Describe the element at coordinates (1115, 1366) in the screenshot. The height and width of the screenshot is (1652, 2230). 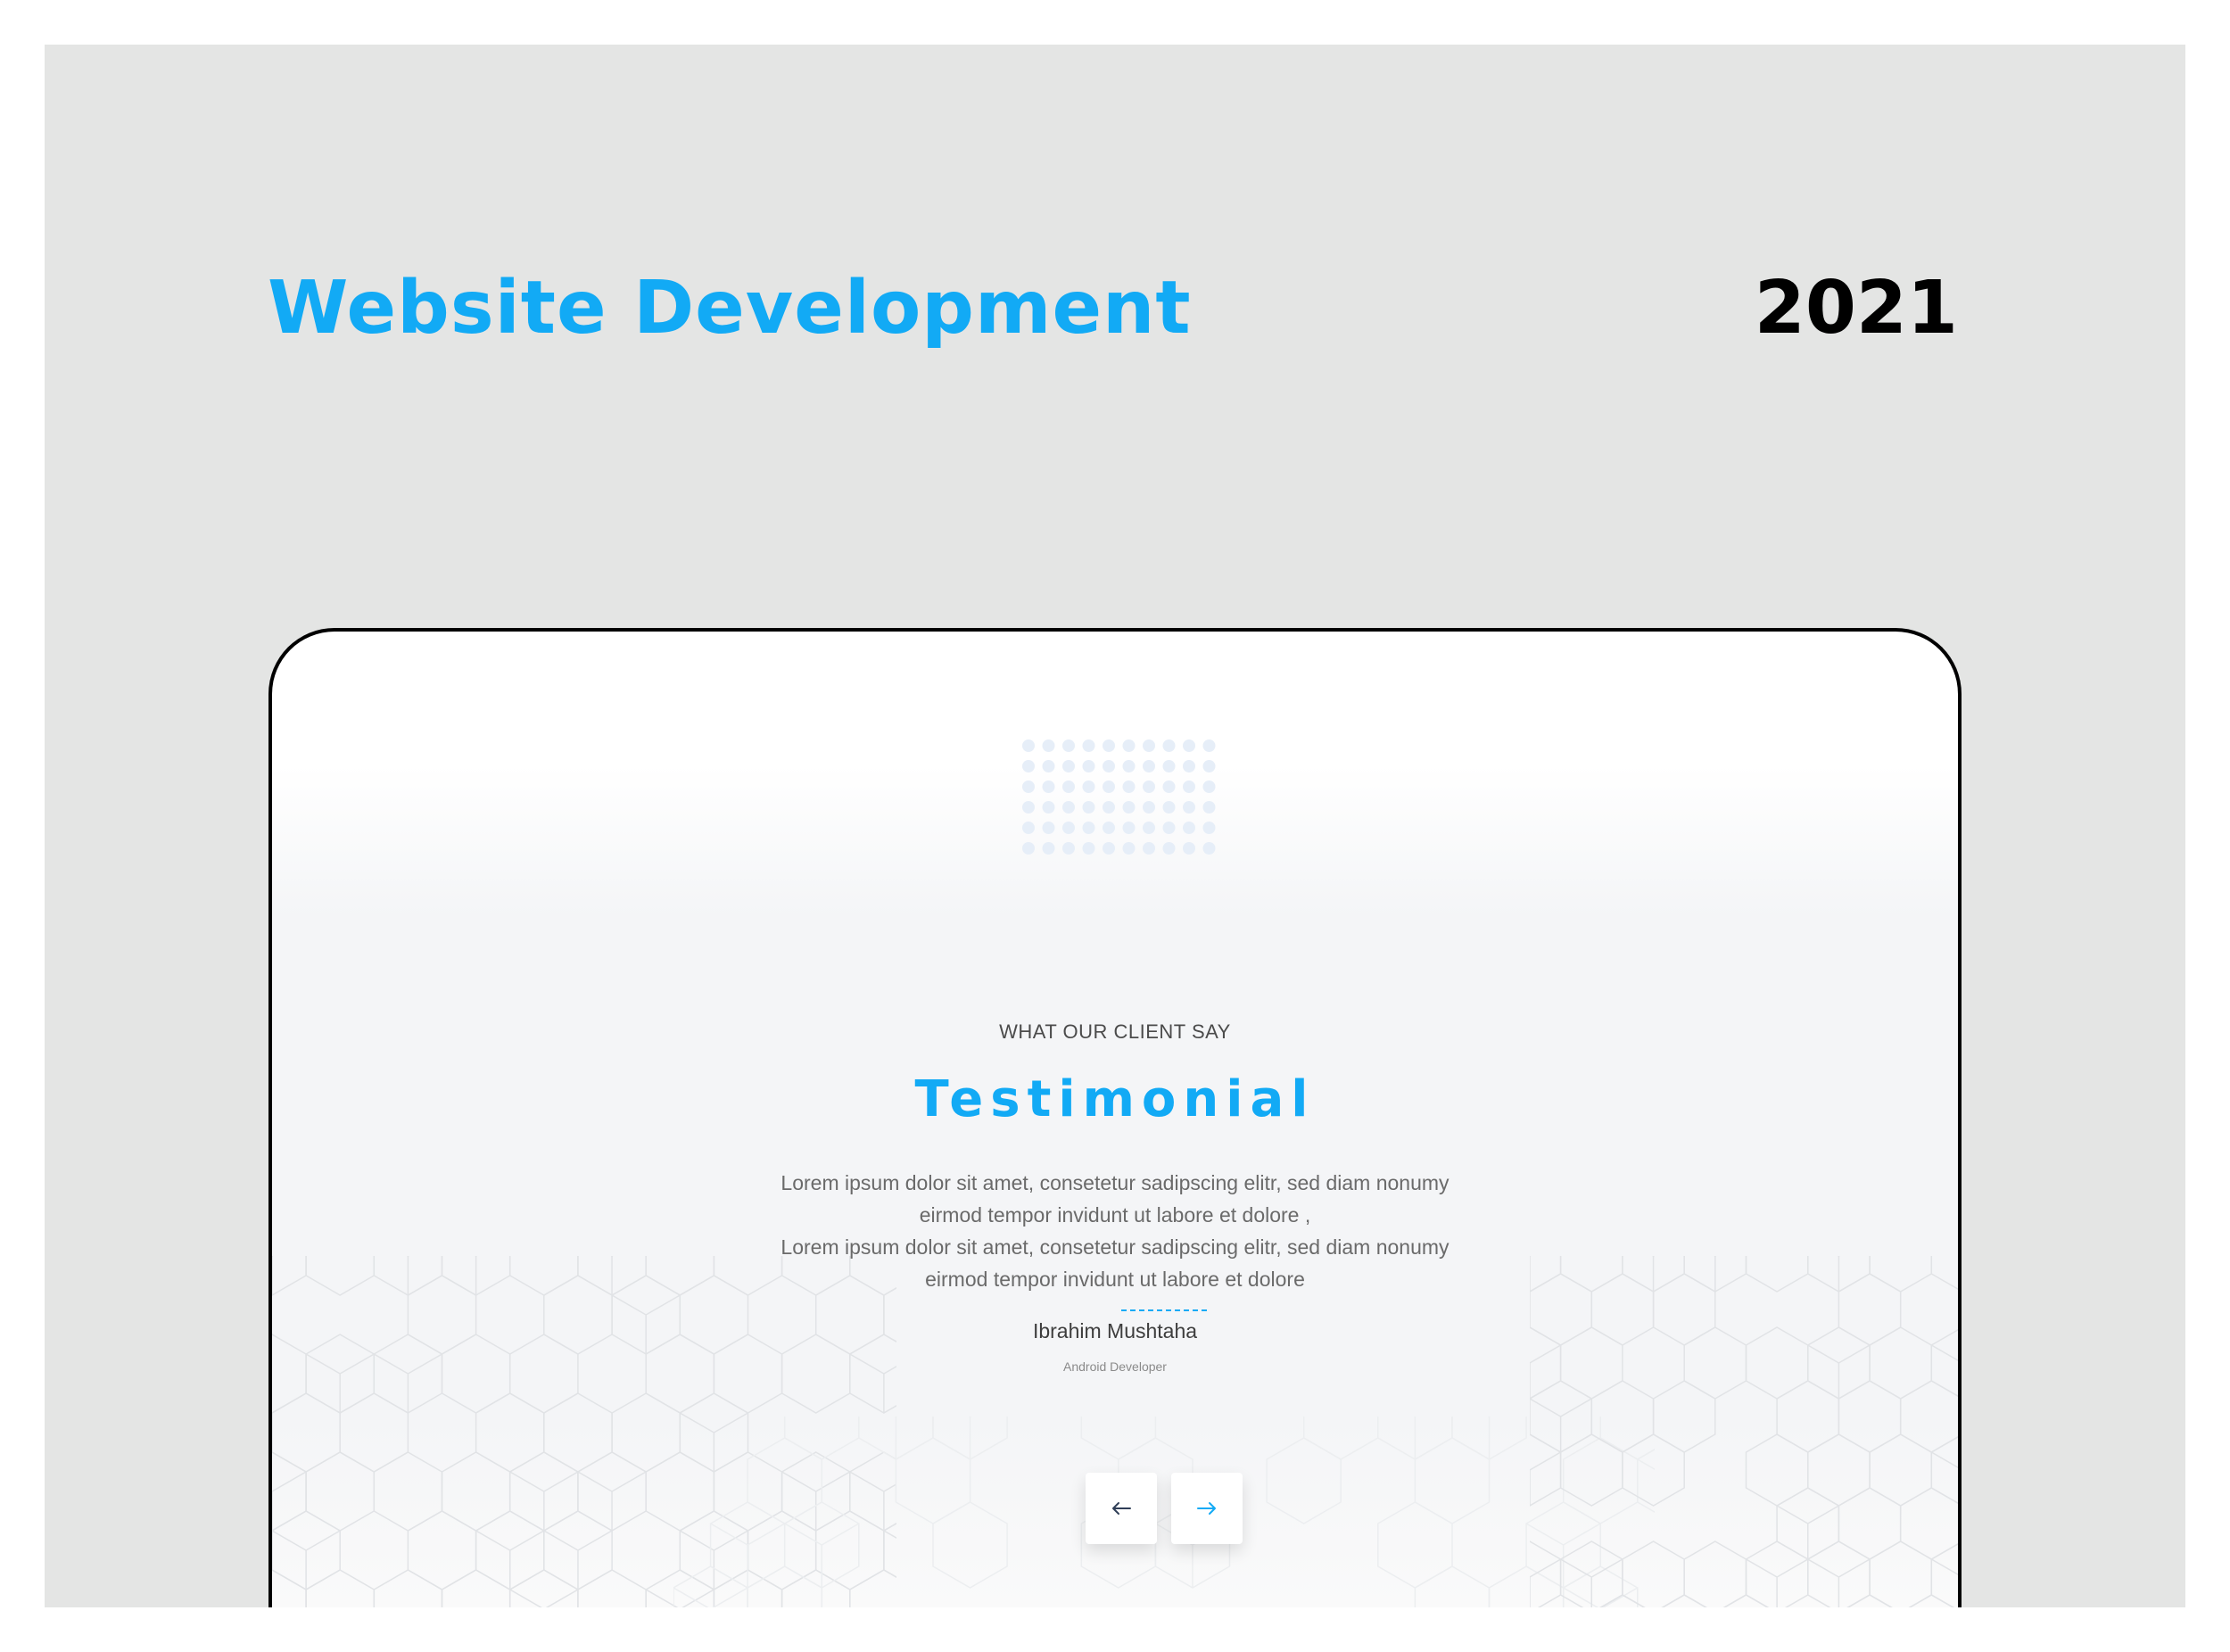
I see `author-role: Android Developer` at that location.